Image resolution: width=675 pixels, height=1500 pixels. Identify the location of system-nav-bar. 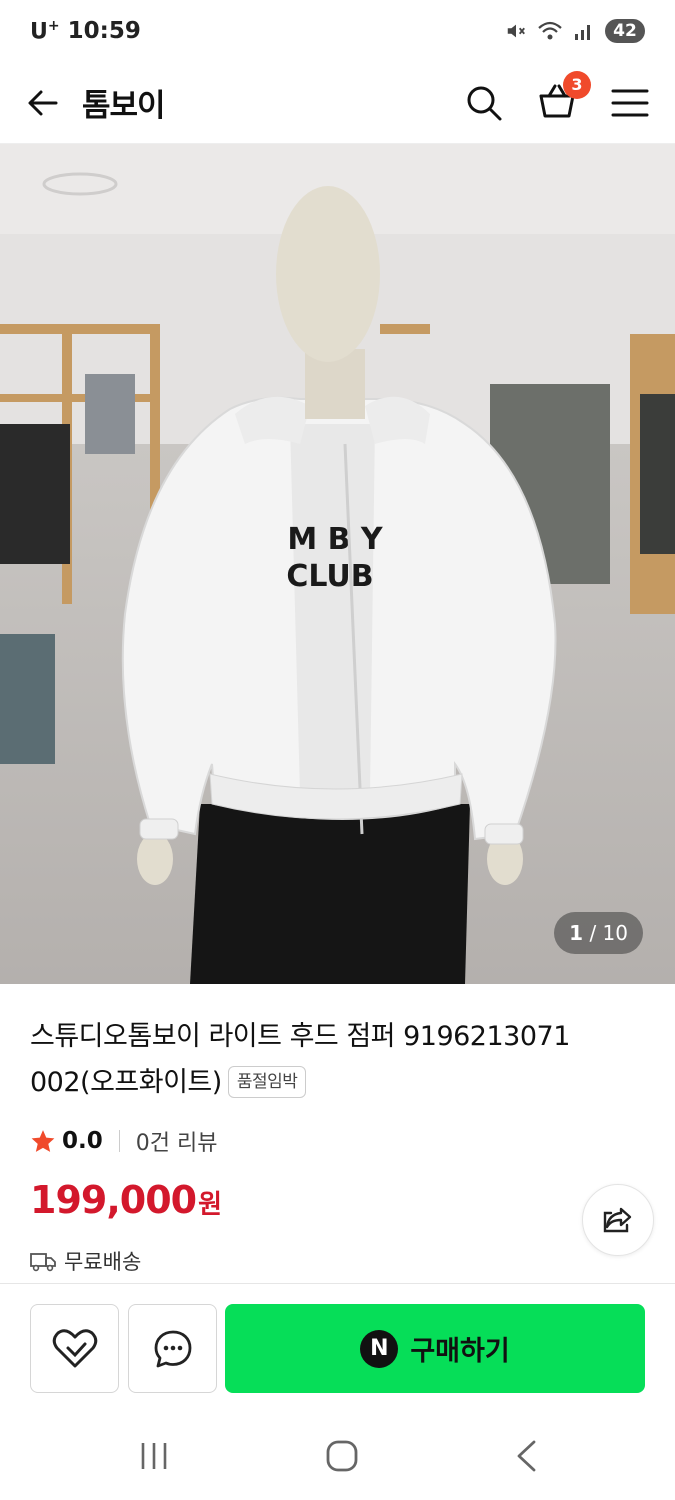
(337, 1455).